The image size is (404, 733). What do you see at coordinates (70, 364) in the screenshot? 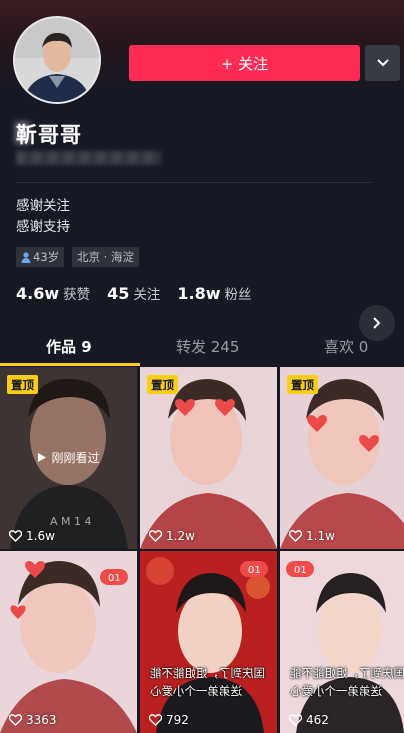
I see `active-tab-indicator` at bounding box center [70, 364].